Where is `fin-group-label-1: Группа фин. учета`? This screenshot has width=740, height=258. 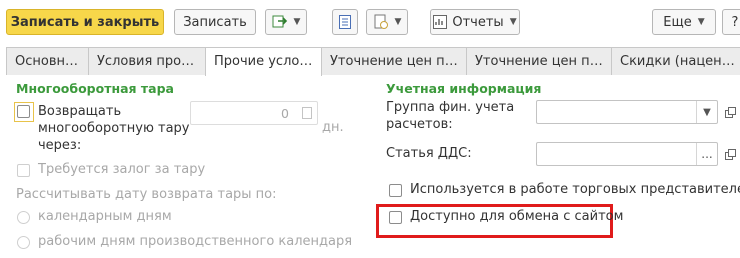
fin-group-label-1: Группа фин. учета is located at coordinates (450, 107).